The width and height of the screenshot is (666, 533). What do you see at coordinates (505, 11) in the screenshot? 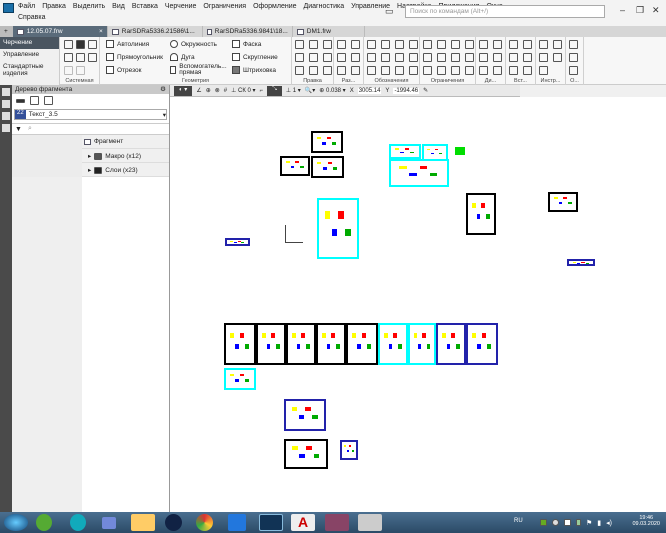
I see `command-search-input: Поиск по командам (Alt+/)` at bounding box center [505, 11].